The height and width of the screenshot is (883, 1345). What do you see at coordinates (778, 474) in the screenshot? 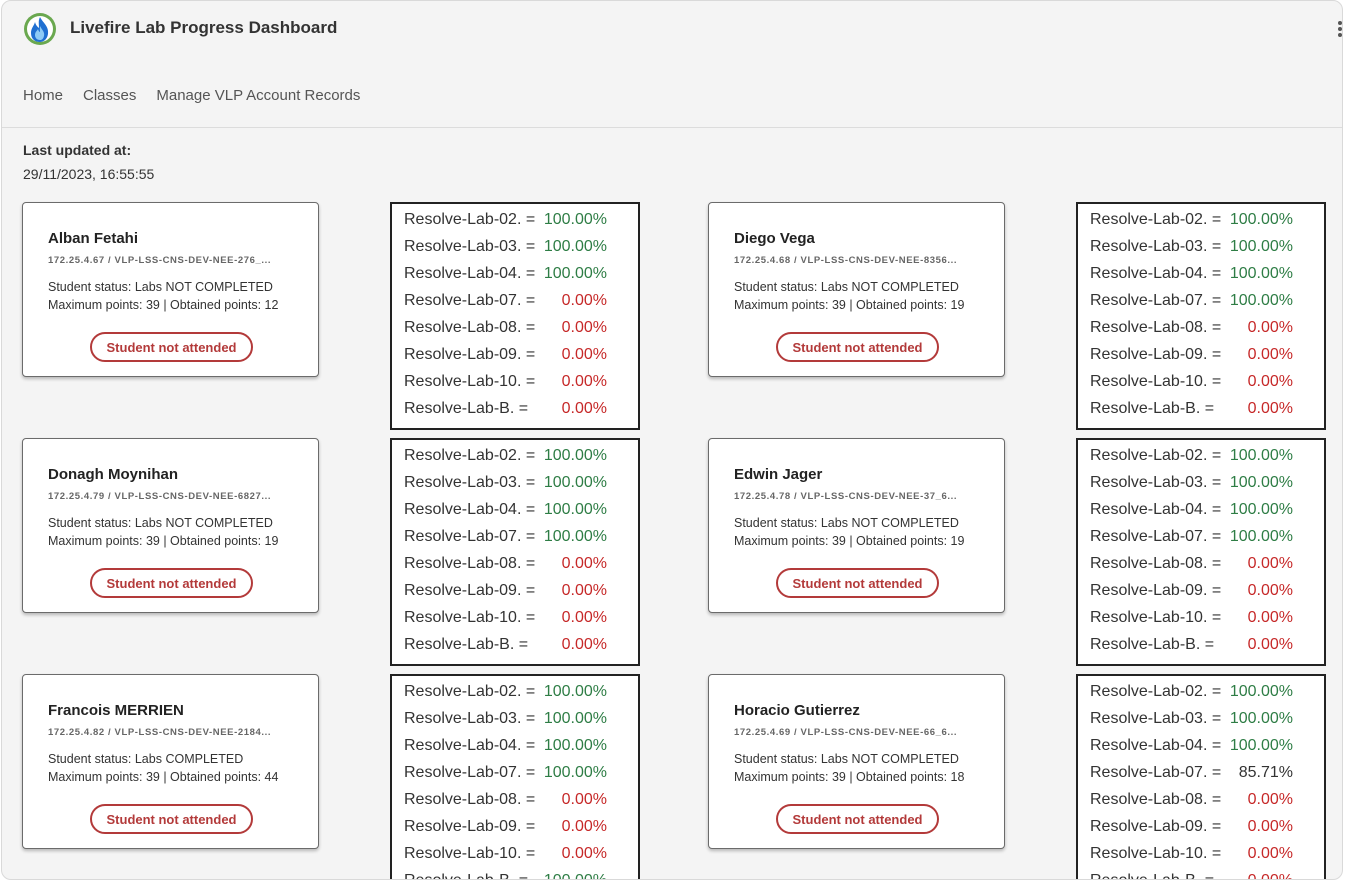
I see `student-name: Edwin Jager` at bounding box center [778, 474].